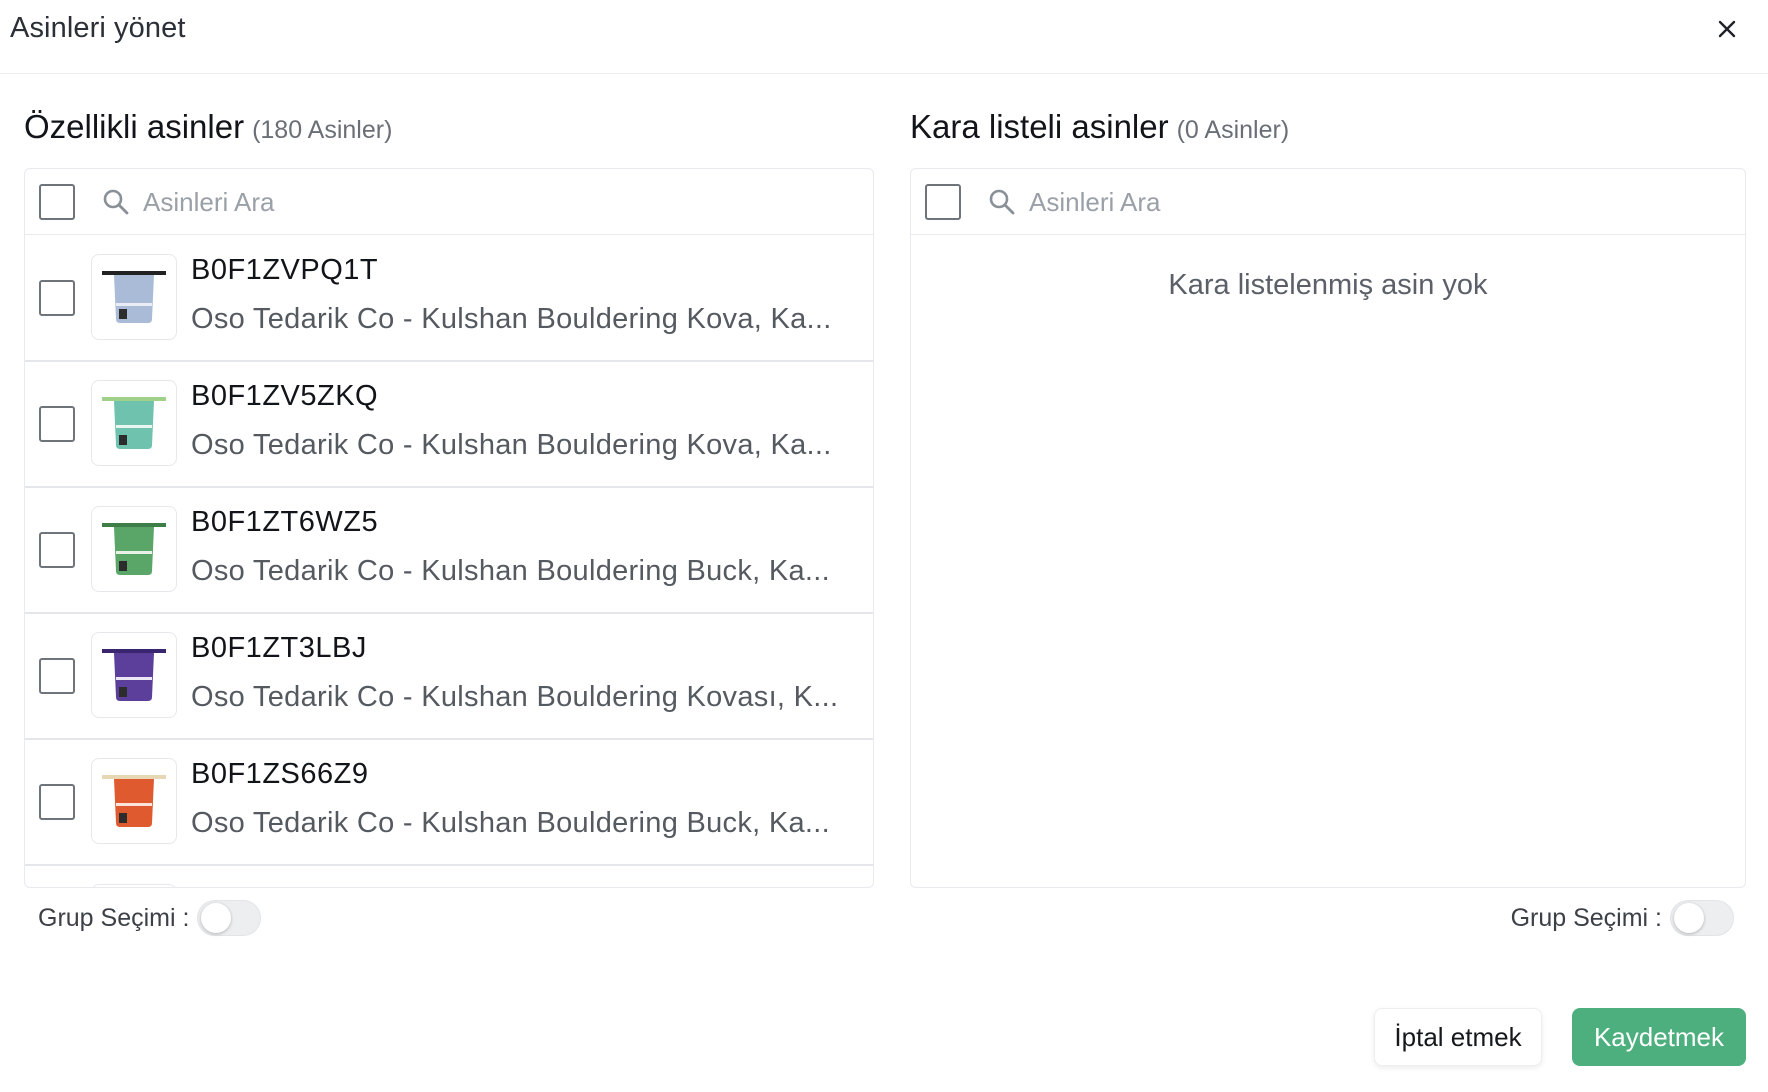 This screenshot has width=1768, height=1092. Describe the element at coordinates (134, 126) in the screenshot. I see `featured-title-text: Özellikli asinler` at that location.